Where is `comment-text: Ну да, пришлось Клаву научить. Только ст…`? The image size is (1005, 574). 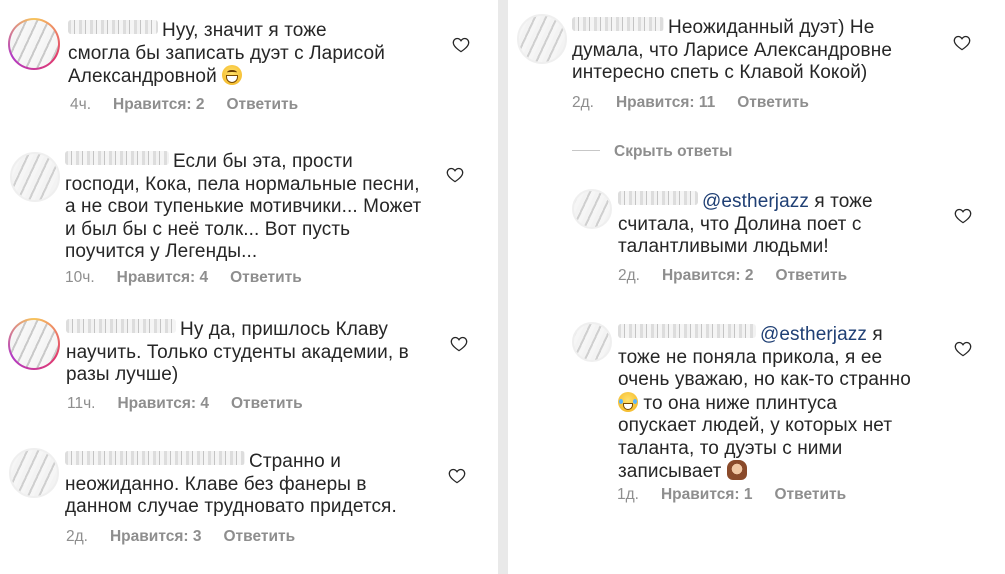 comment-text: Ну да, пришлось Клаву научить. Только ст… is located at coordinates (246, 353).